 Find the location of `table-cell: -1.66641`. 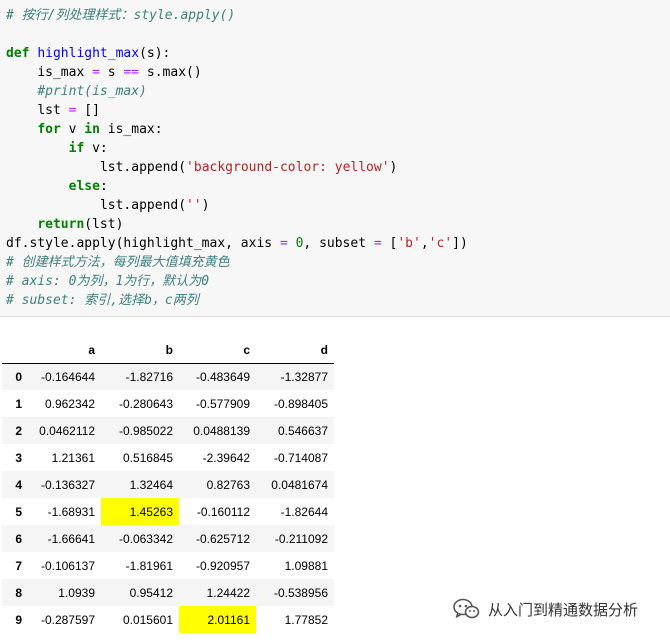

table-cell: -1.66641 is located at coordinates (71, 538).